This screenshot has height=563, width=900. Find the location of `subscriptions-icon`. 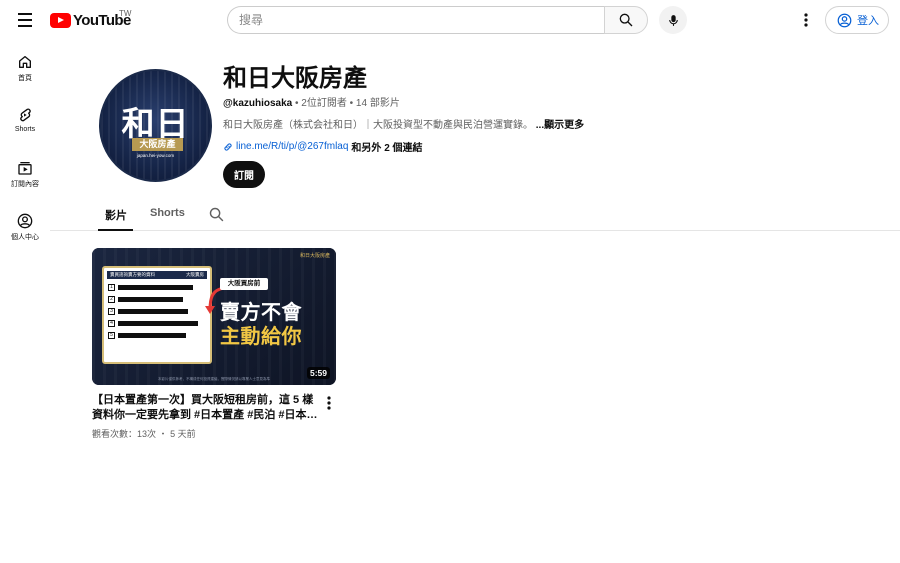

subscriptions-icon is located at coordinates (25, 168).